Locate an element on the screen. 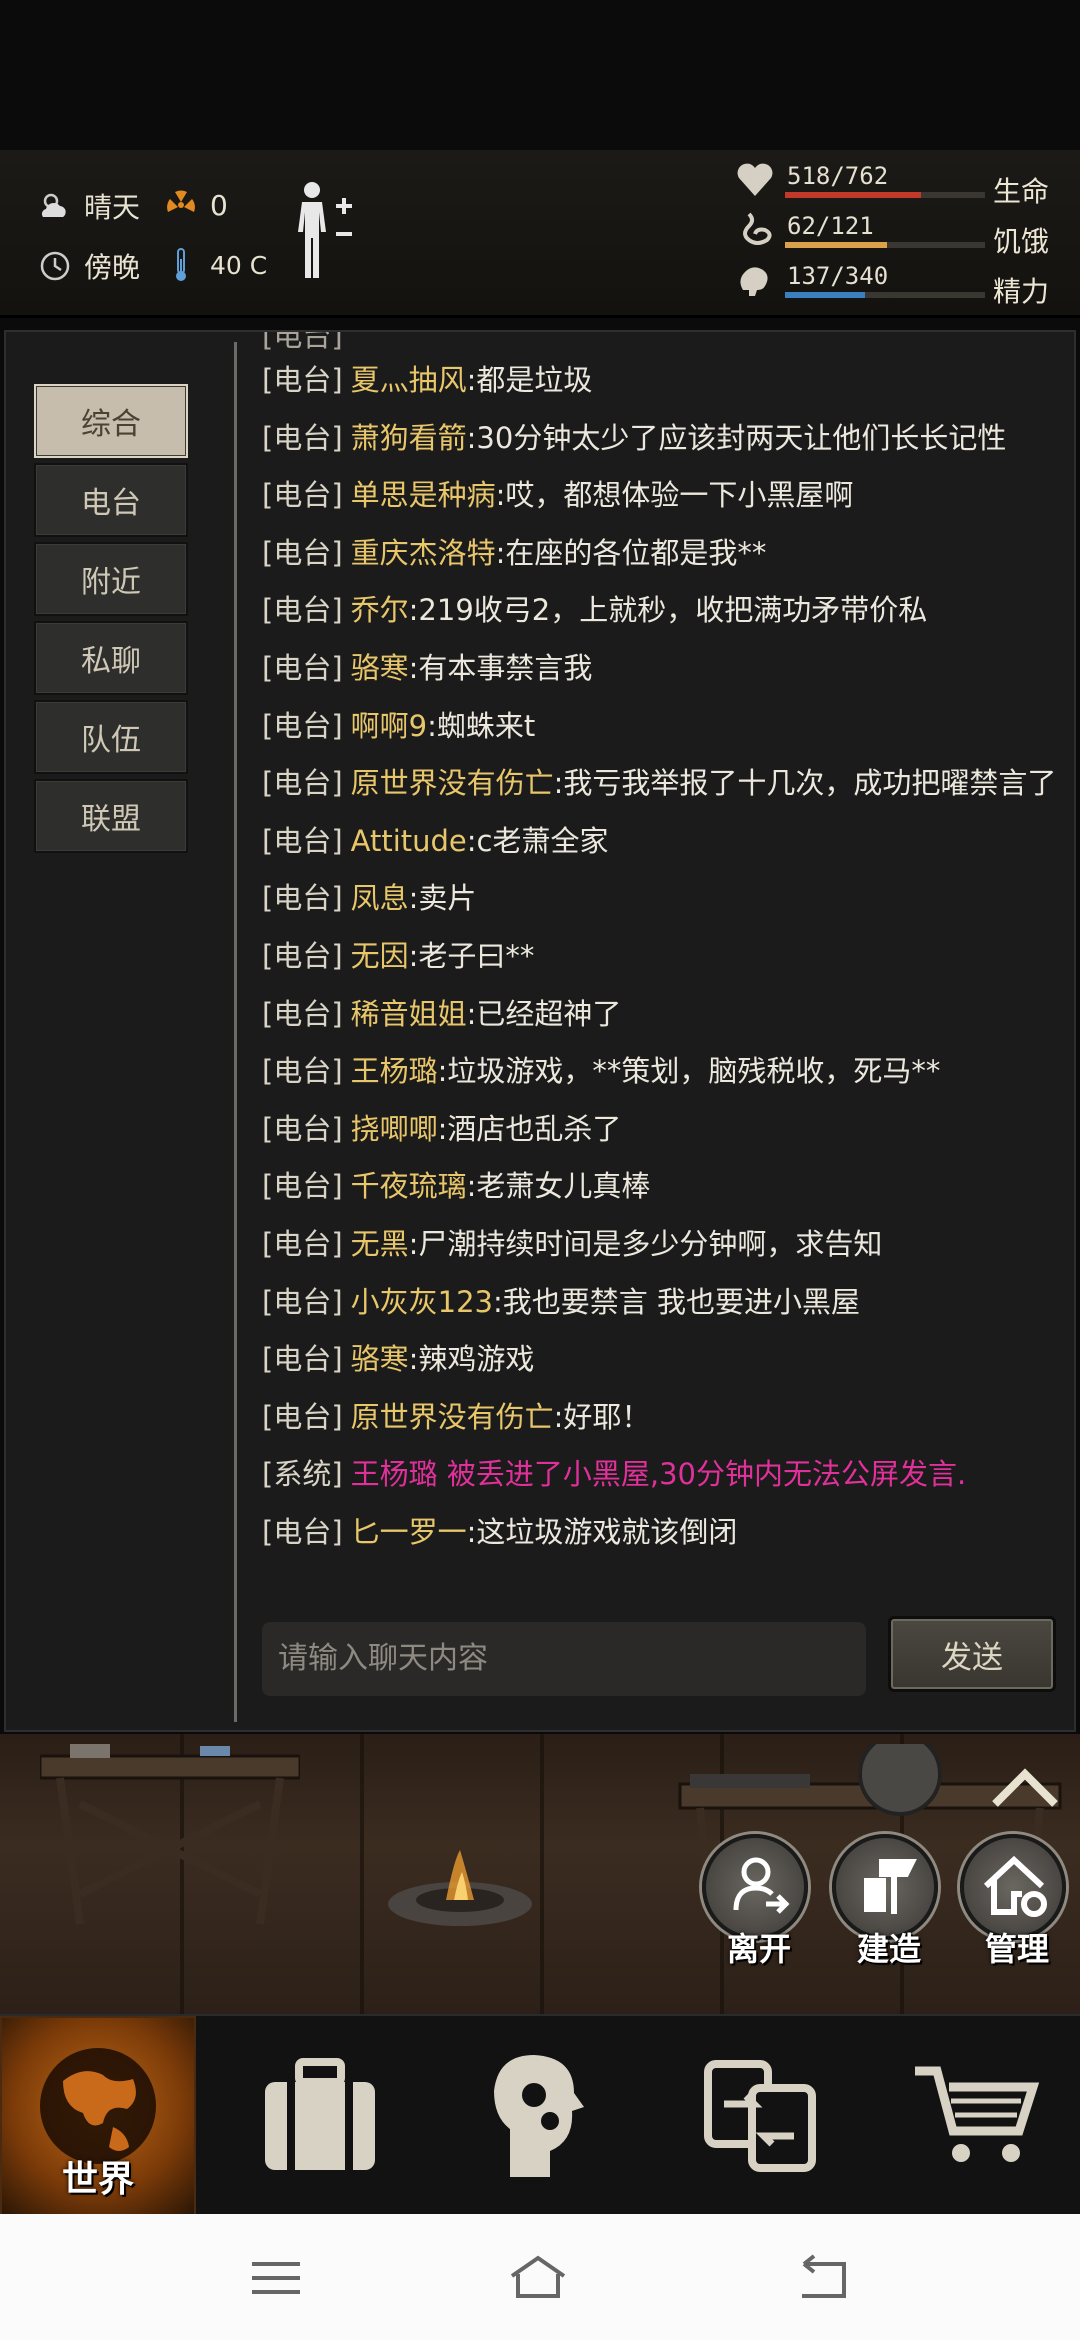 This screenshot has width=1080, height=2340. nav-shop is located at coordinates (974, 2116).